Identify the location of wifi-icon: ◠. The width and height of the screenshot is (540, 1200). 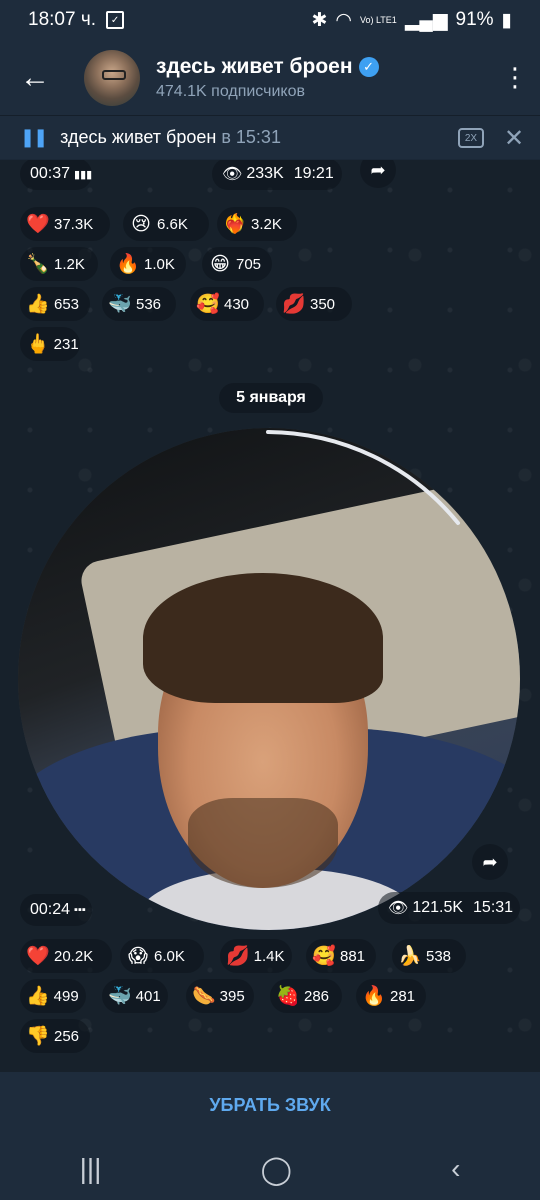
(343, 20).